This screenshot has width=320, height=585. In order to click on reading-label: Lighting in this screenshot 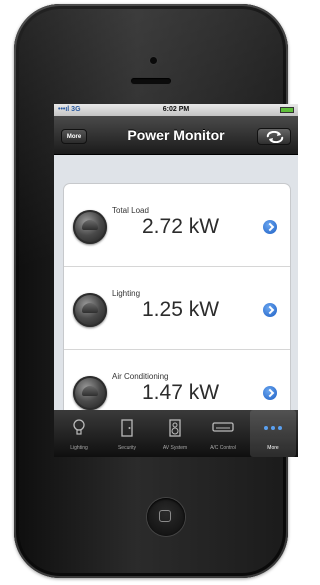, I will do `click(126, 293)`.